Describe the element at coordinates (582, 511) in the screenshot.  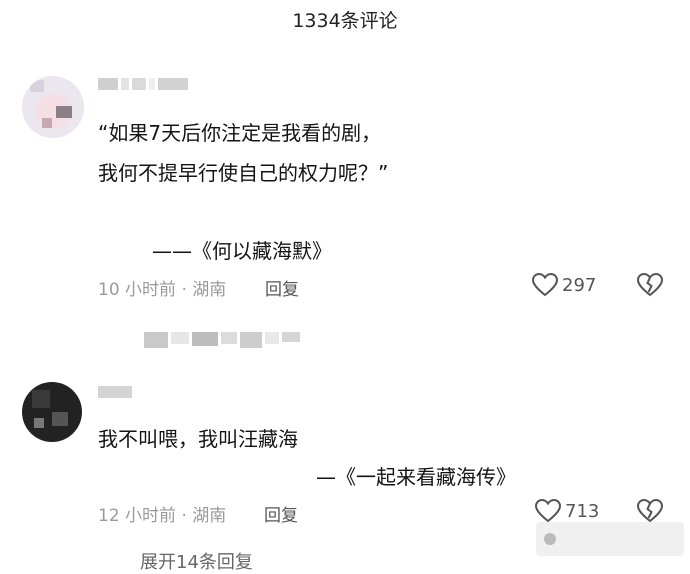
I see `like-count: 713` at that location.